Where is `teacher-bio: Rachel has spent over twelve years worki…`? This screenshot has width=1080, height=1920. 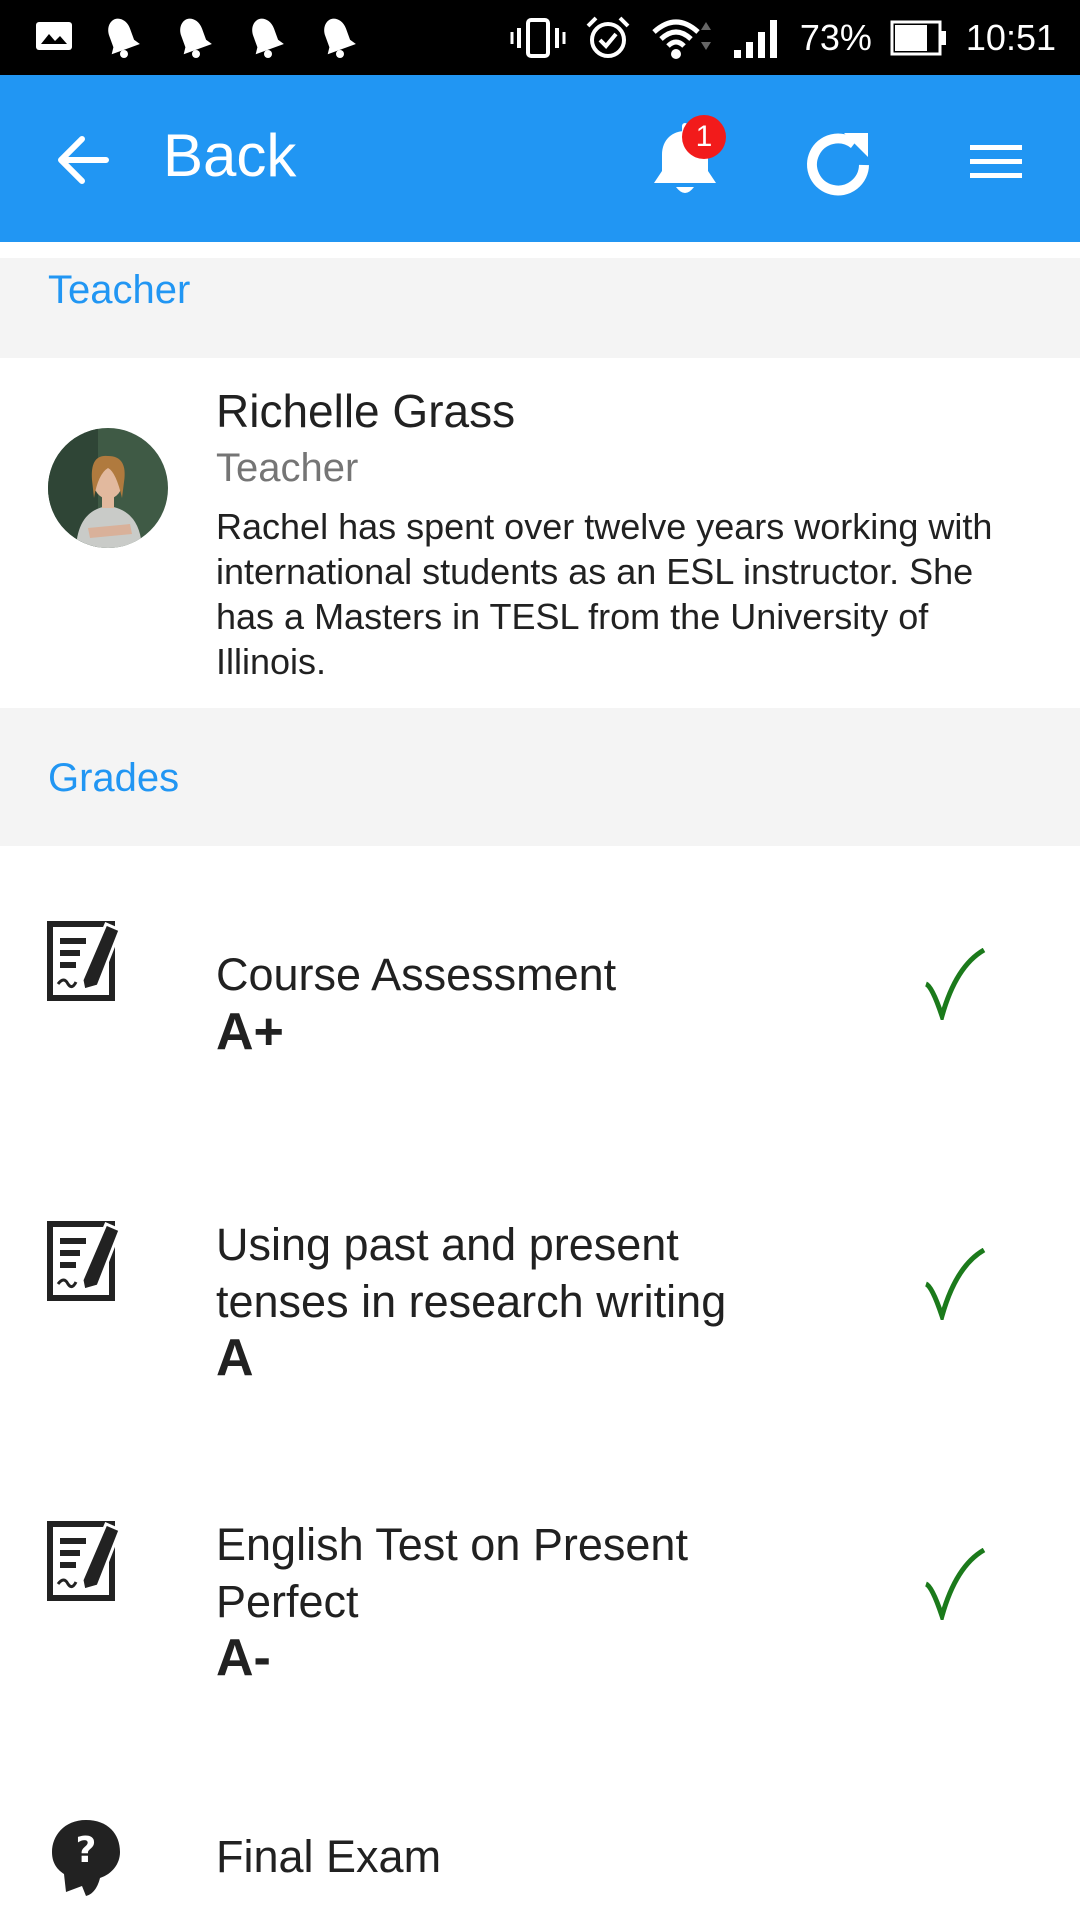 teacher-bio: Rachel has spent over twelve years worki… is located at coordinates (604, 594).